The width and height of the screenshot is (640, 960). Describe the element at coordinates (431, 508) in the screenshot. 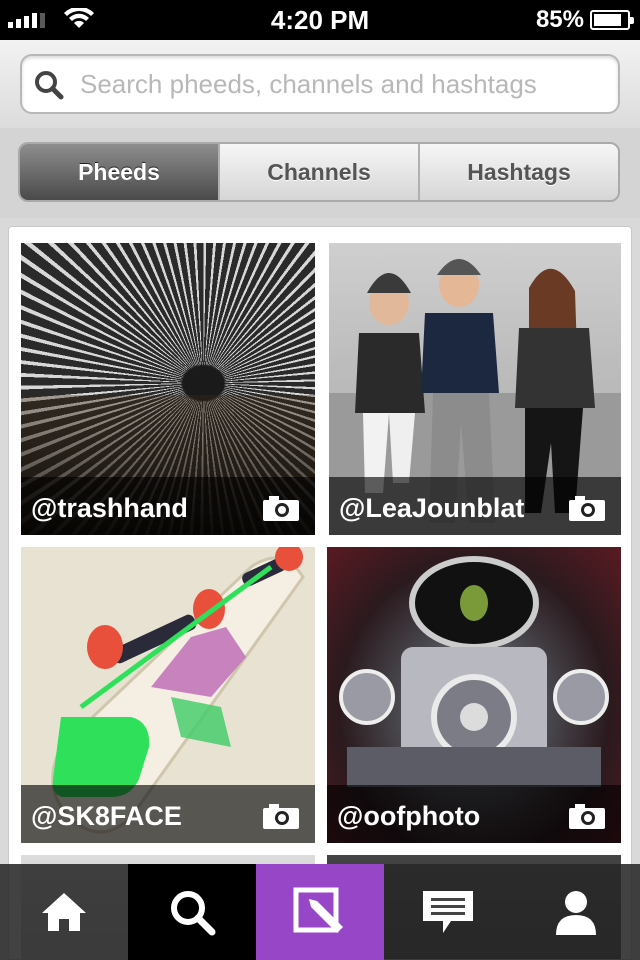

I see `grid-item-handle: @LeaJounblat` at that location.